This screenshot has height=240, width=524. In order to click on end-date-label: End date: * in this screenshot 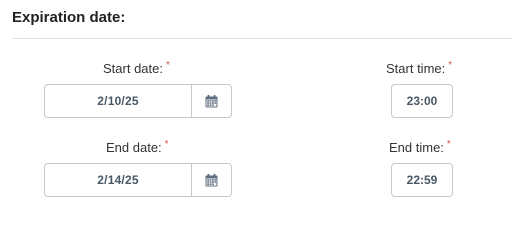, I will do `click(137, 147)`.